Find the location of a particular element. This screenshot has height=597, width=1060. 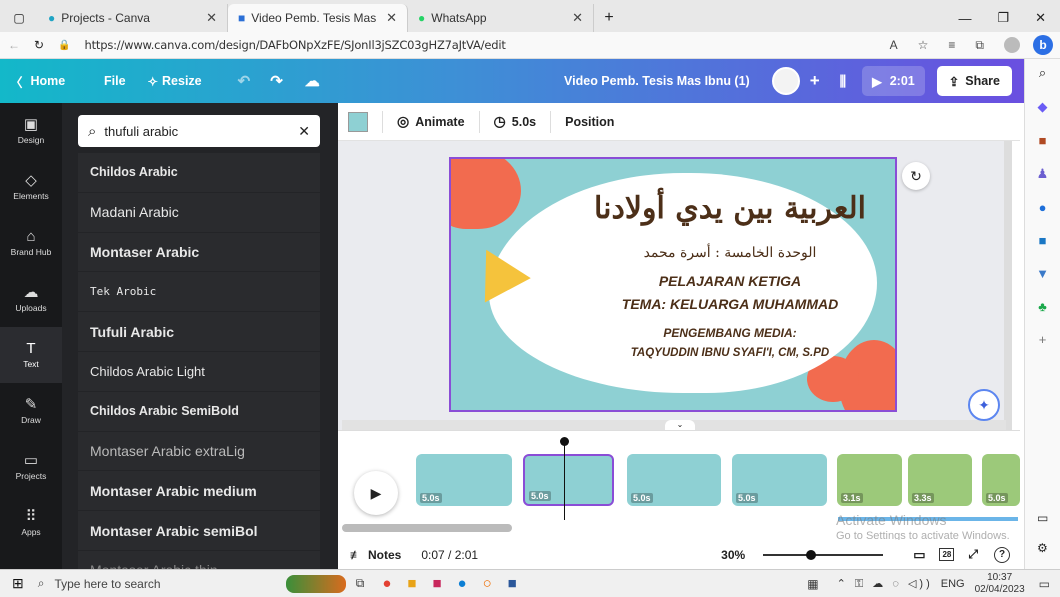

font-item: Montaser Arabic extraLig is located at coordinates (199, 451).